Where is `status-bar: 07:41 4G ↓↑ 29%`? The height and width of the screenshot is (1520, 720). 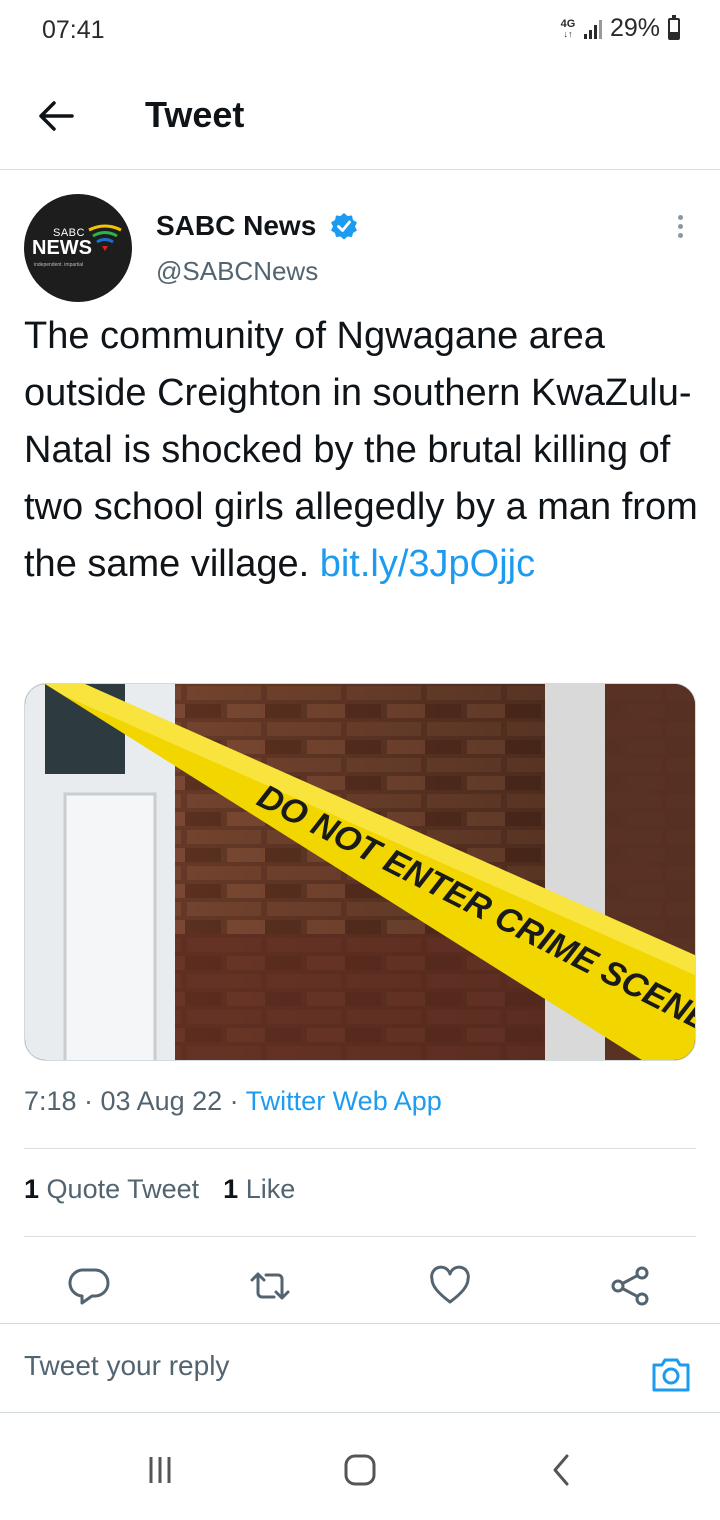 status-bar: 07:41 4G ↓↑ 29% is located at coordinates (360, 31).